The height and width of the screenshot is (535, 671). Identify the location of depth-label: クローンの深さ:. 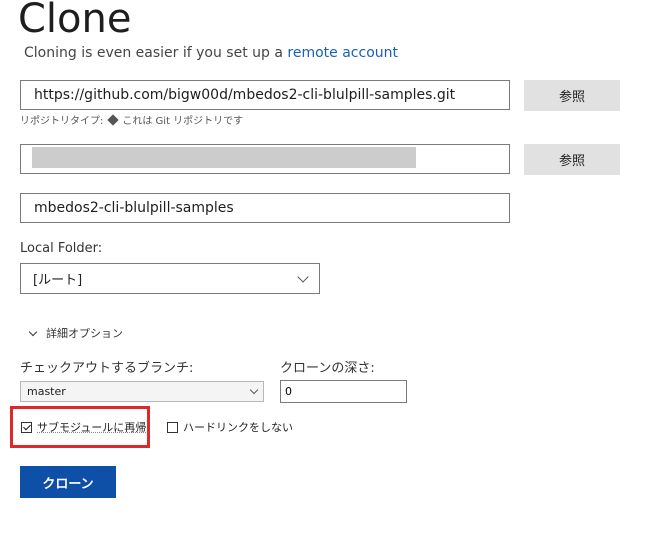
(327, 368).